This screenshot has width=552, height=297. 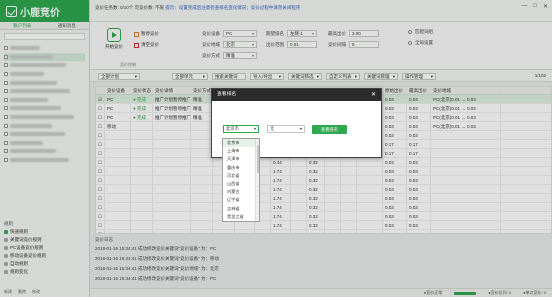 What do you see at coordinates (241, 176) in the screenshot?
I see `province-option: 河北省` at bounding box center [241, 176].